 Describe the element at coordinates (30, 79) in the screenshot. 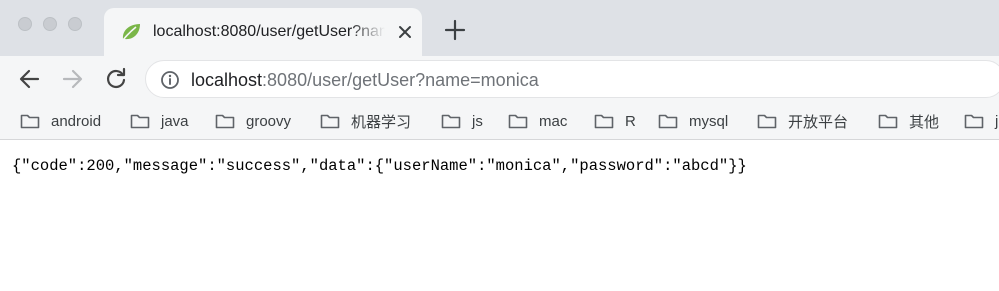

I see `back-arrow-icon` at that location.